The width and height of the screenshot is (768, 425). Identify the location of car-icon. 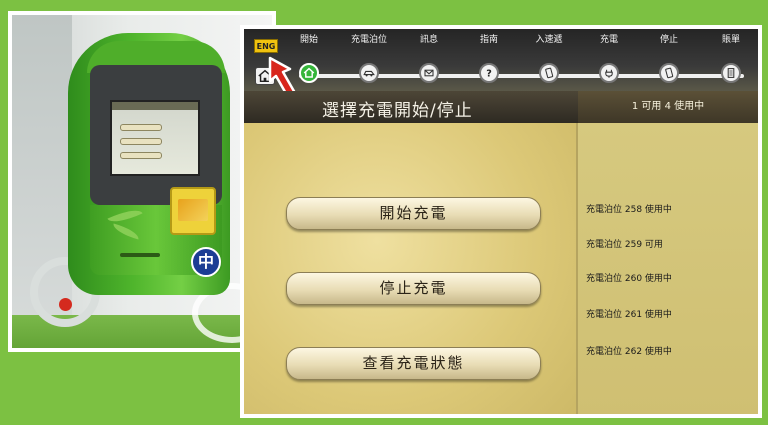
(369, 73).